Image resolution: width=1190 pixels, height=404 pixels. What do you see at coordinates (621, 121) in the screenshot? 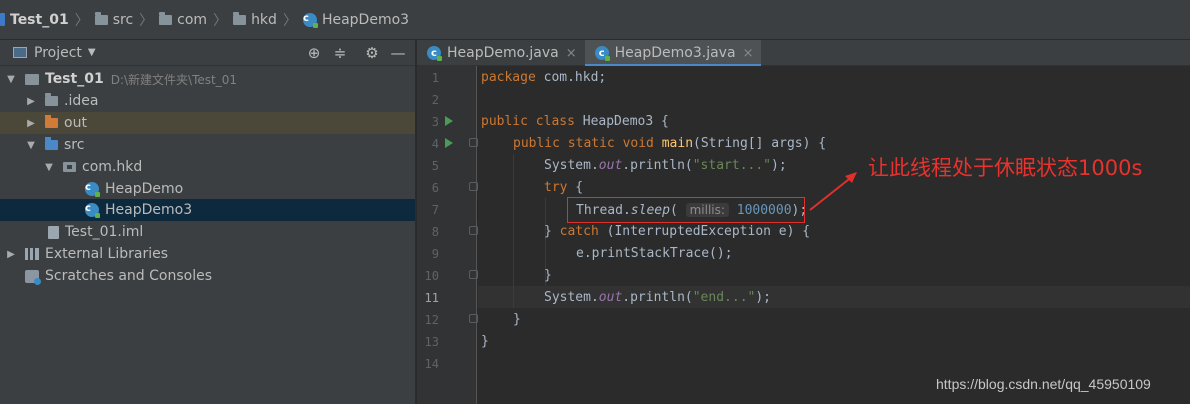
I see `code-token: HeapDemo3 {` at bounding box center [621, 121].